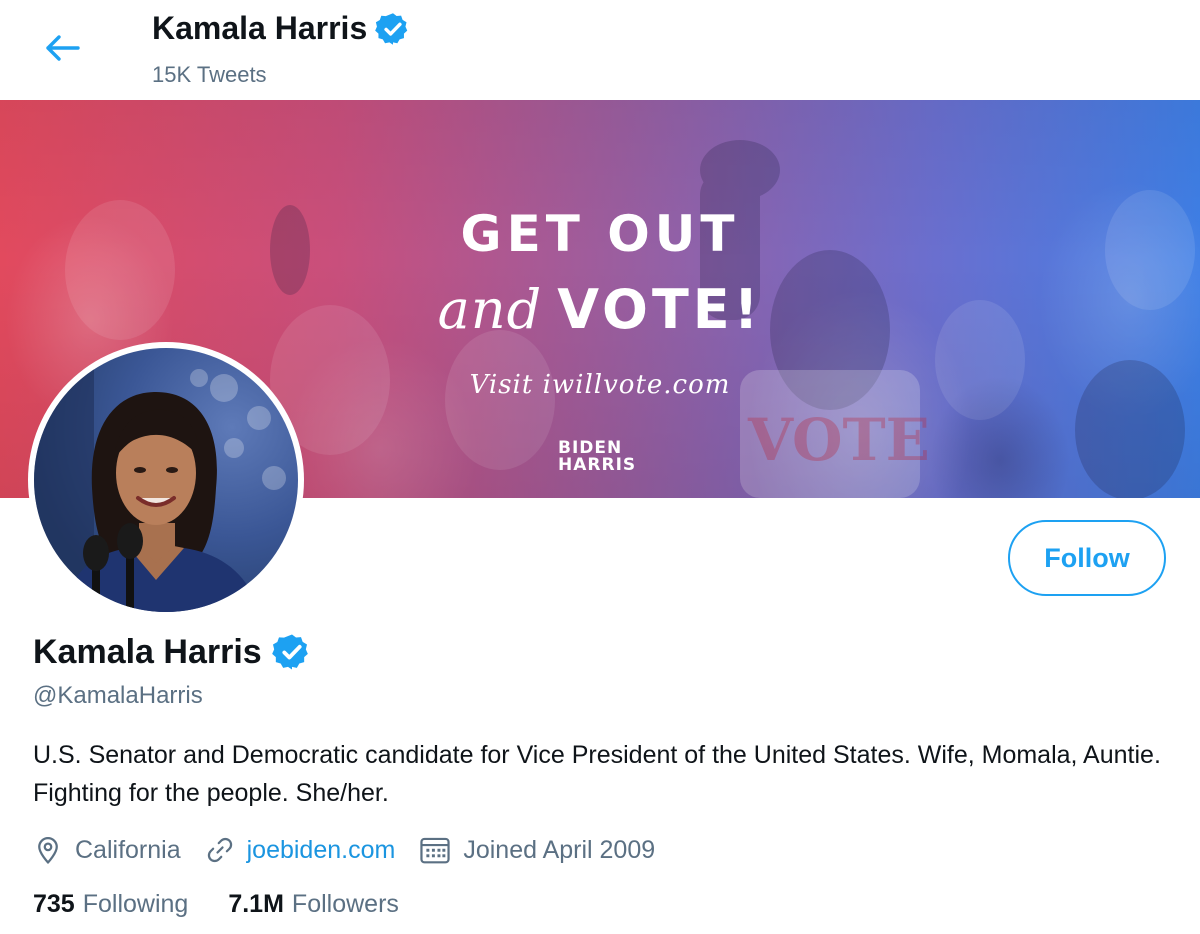 The image size is (1200, 934). Describe the element at coordinates (660, 309) in the screenshot. I see `banner-vote-word: VOTE!` at that location.